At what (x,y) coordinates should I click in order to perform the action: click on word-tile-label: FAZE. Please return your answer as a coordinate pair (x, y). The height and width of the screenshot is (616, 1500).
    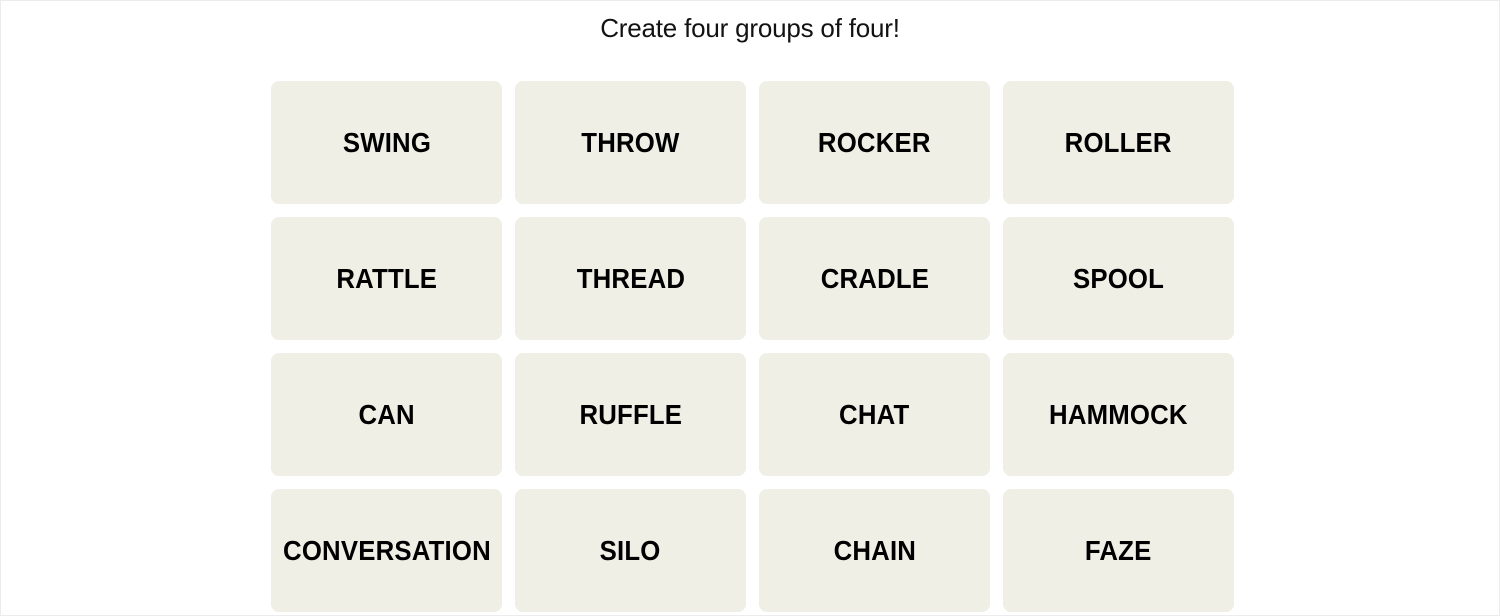
    Looking at the image, I should click on (1118, 550).